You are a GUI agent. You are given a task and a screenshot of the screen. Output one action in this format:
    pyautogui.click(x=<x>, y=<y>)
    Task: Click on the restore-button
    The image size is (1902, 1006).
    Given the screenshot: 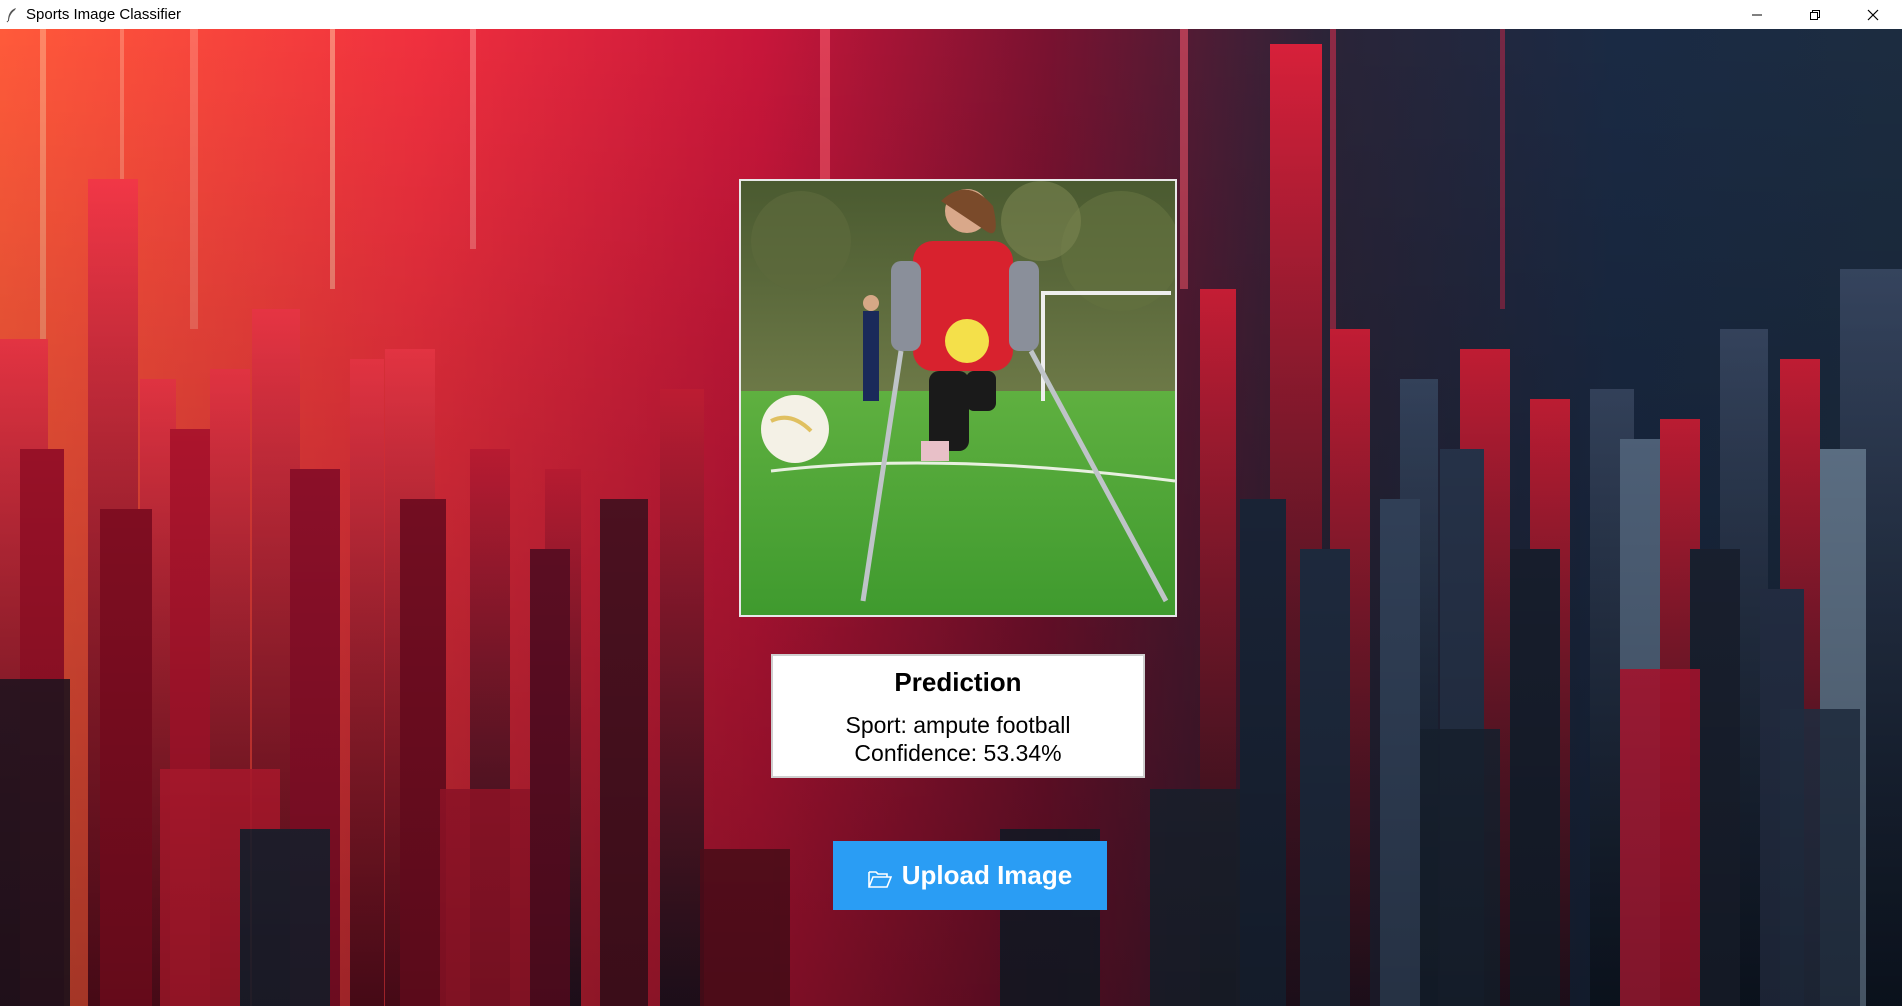 What is the action you would take?
    pyautogui.click(x=1815, y=14)
    